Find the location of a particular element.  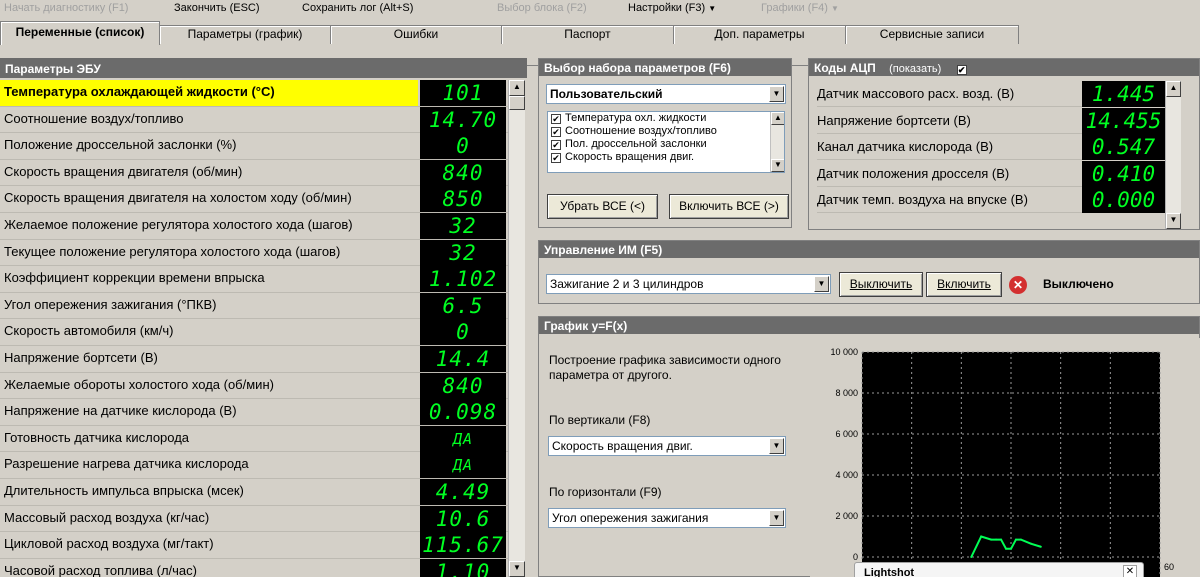

adc-row: Напряжение бортсети (В) 14.455 is located at coordinates (997, 120).